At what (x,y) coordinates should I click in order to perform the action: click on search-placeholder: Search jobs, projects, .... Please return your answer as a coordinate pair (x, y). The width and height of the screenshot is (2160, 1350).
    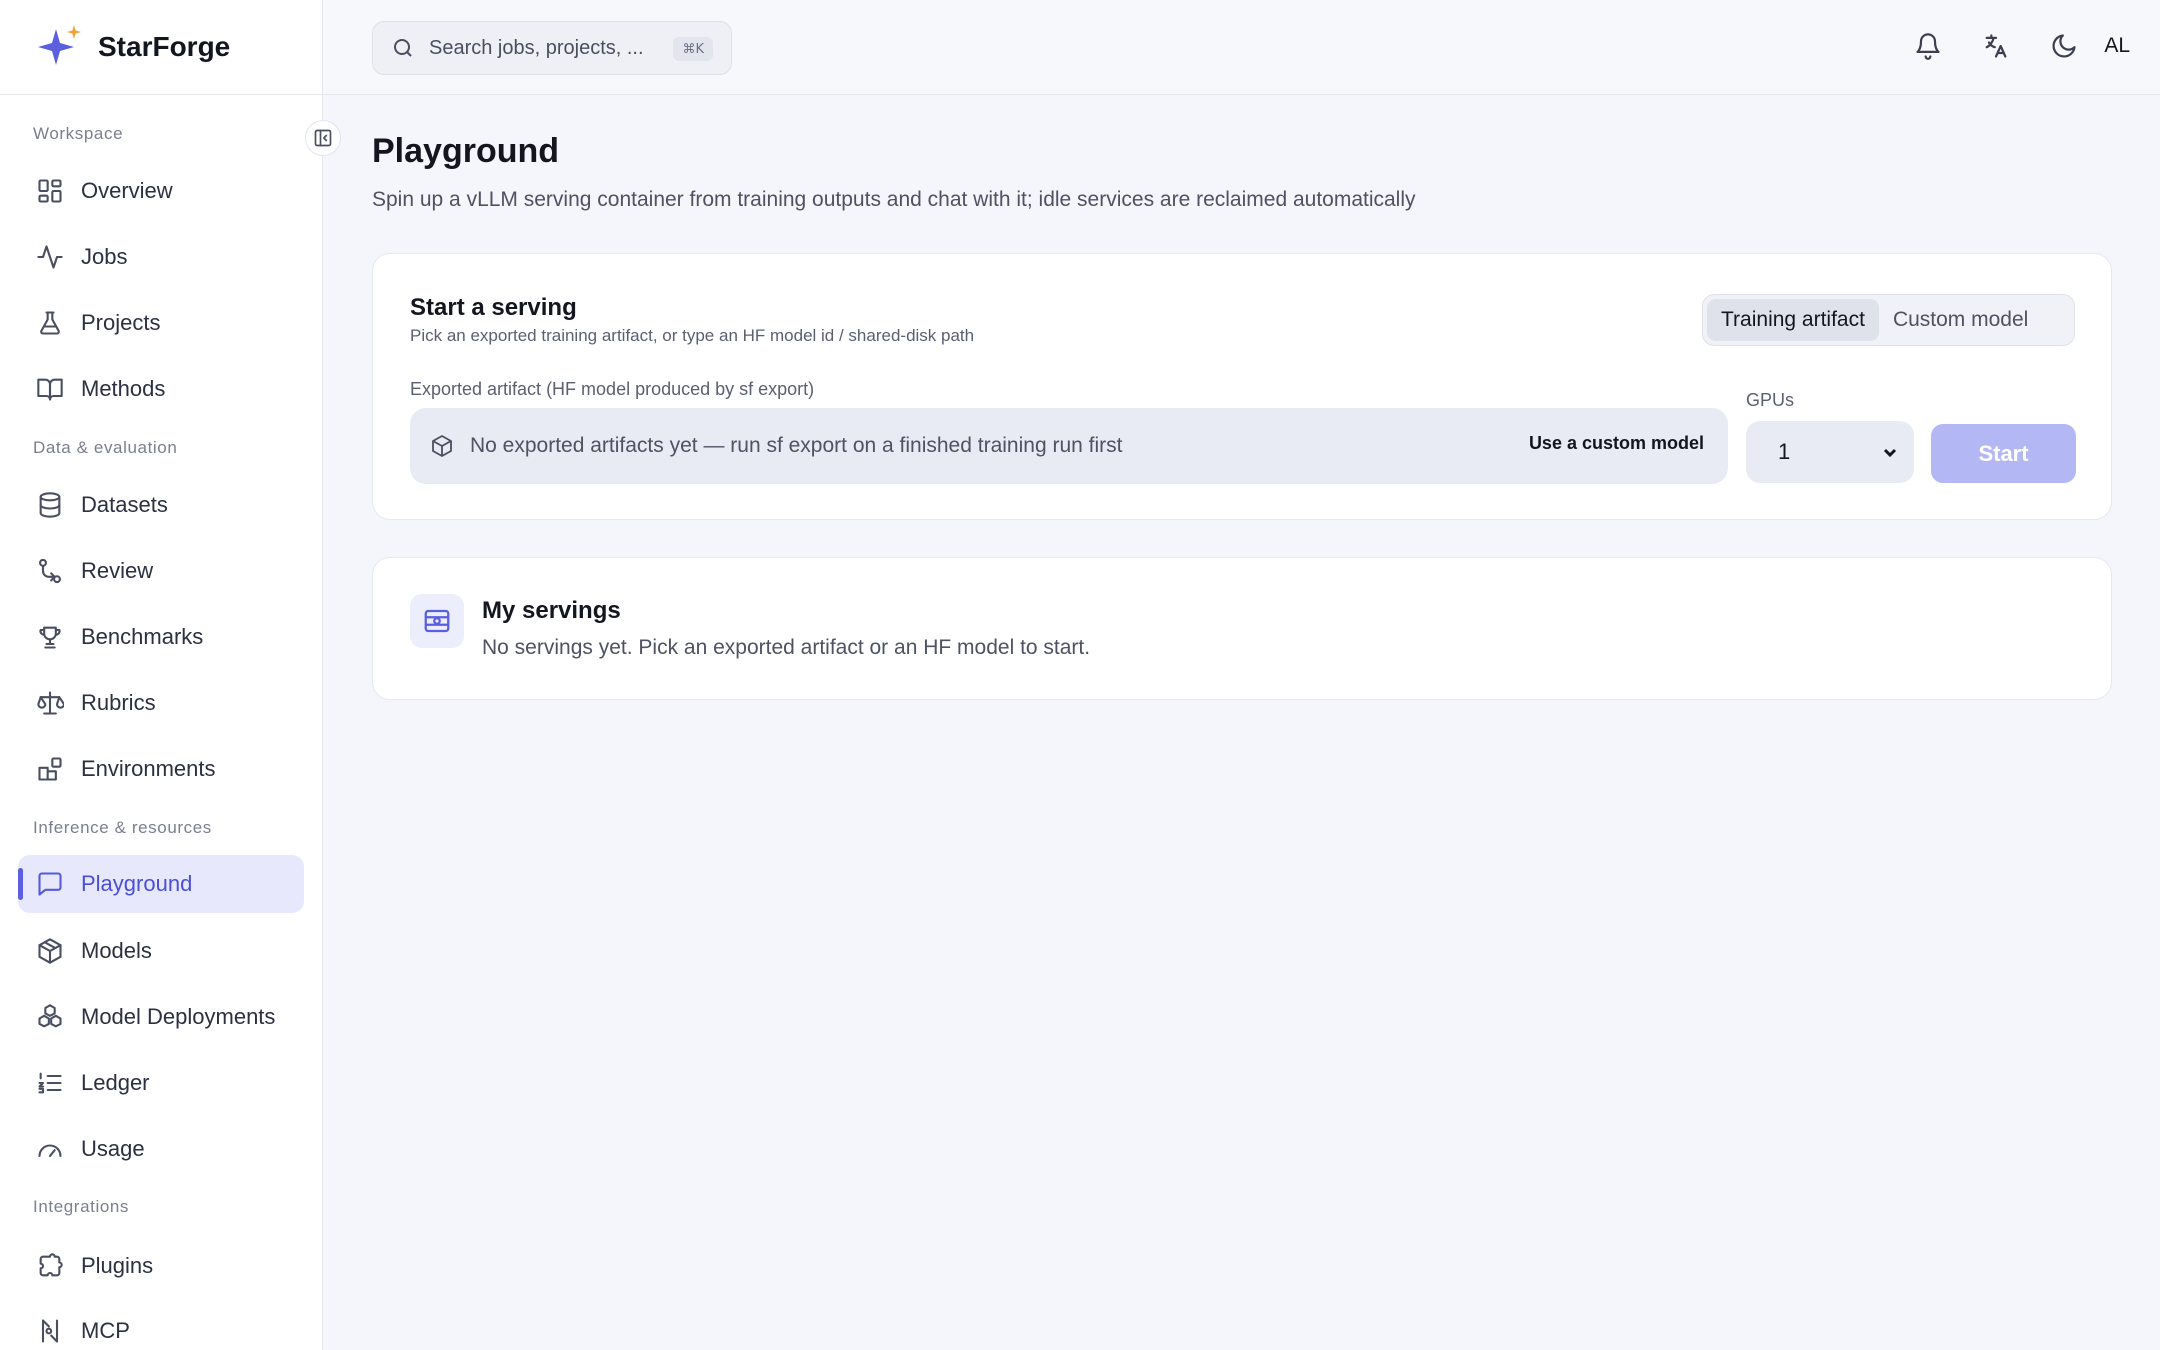
    Looking at the image, I should click on (536, 47).